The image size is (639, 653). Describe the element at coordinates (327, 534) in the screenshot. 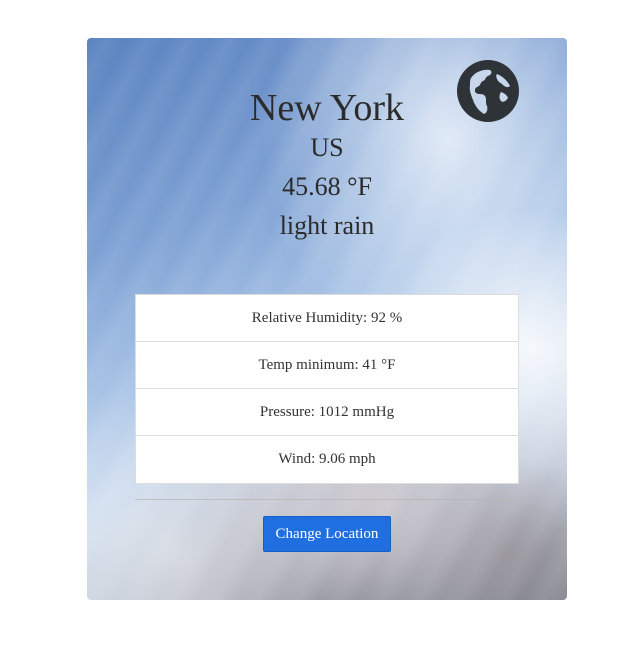

I see `change-location-button: Change Location` at that location.